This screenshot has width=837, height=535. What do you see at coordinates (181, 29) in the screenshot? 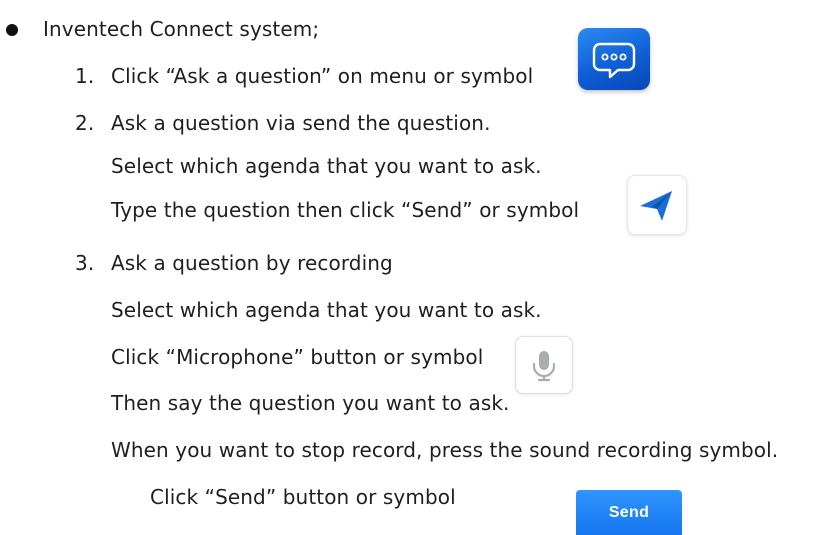
I see `section-heading: Inventech Connect system;` at bounding box center [181, 29].